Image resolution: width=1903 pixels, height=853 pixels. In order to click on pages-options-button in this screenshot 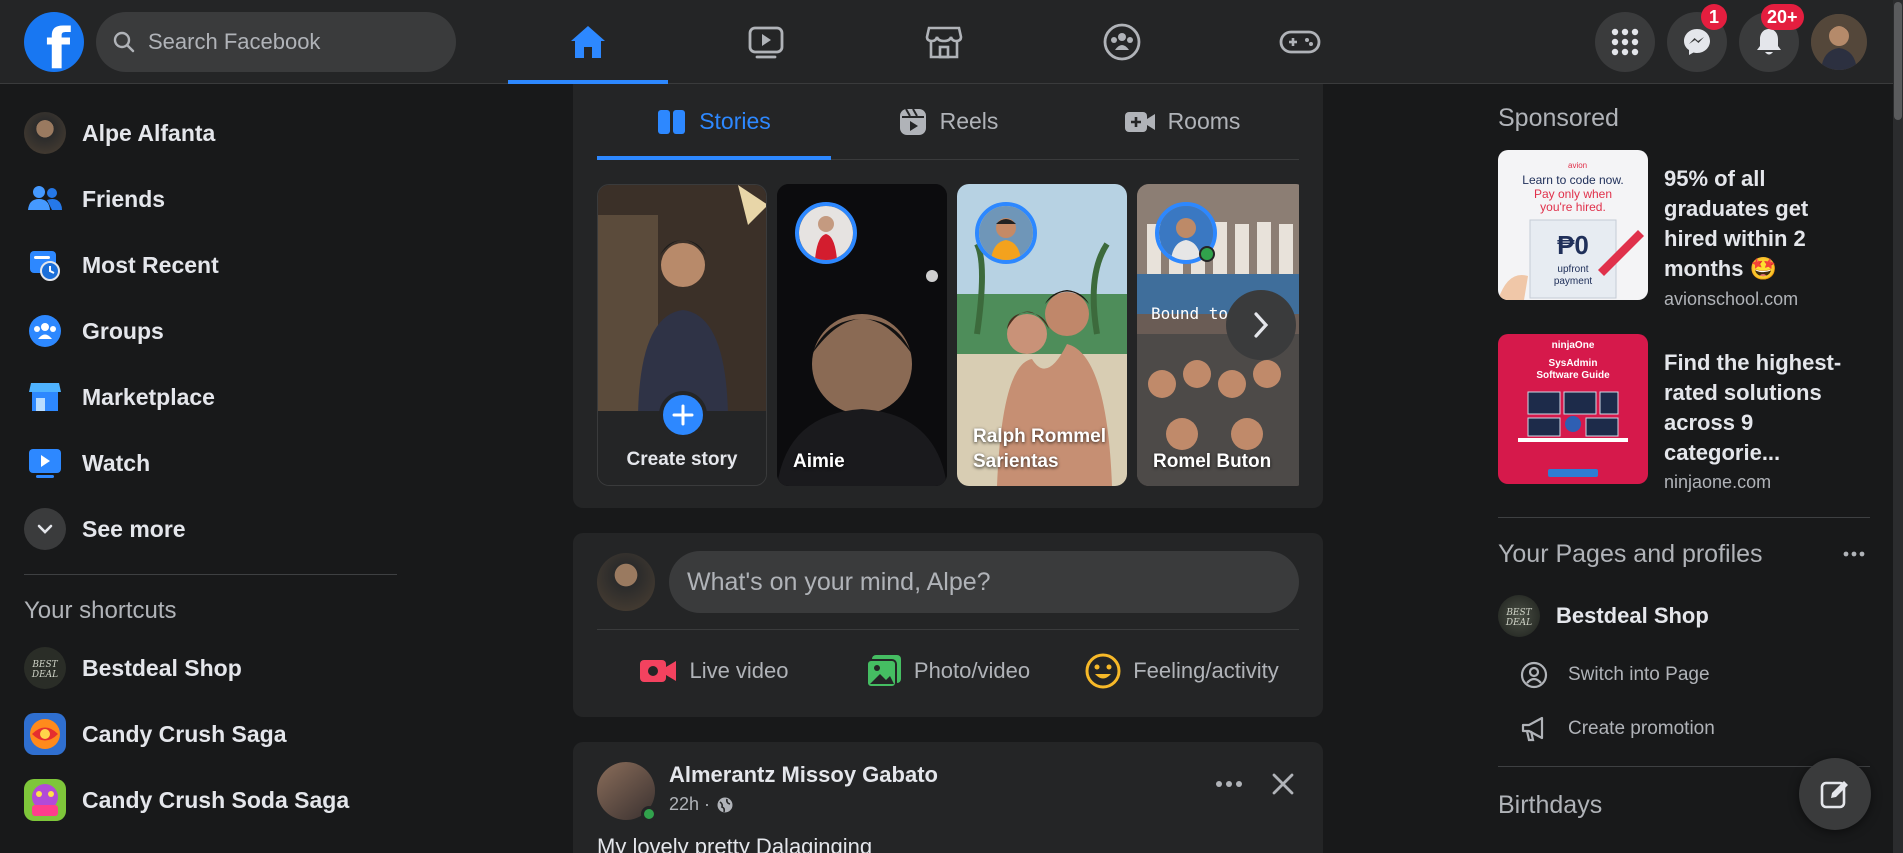, I will do `click(1854, 554)`.